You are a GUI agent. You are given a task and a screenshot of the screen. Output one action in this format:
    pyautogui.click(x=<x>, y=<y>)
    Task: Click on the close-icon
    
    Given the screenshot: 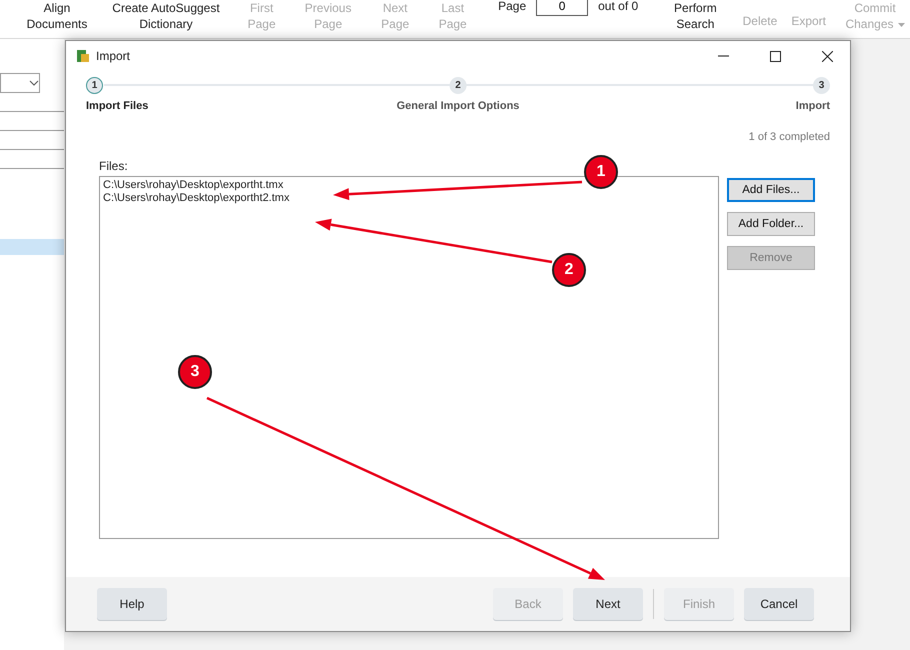 What is the action you would take?
    pyautogui.click(x=827, y=56)
    